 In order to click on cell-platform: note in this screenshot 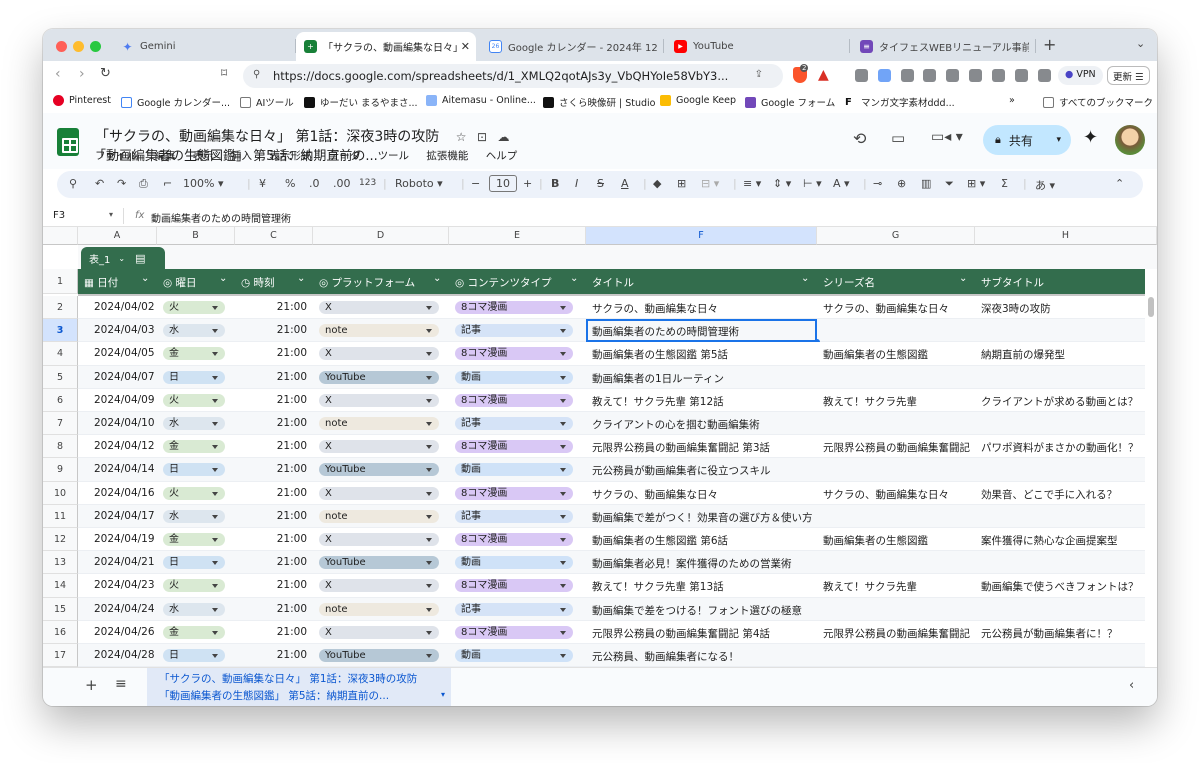, I will do `click(381, 331)`.